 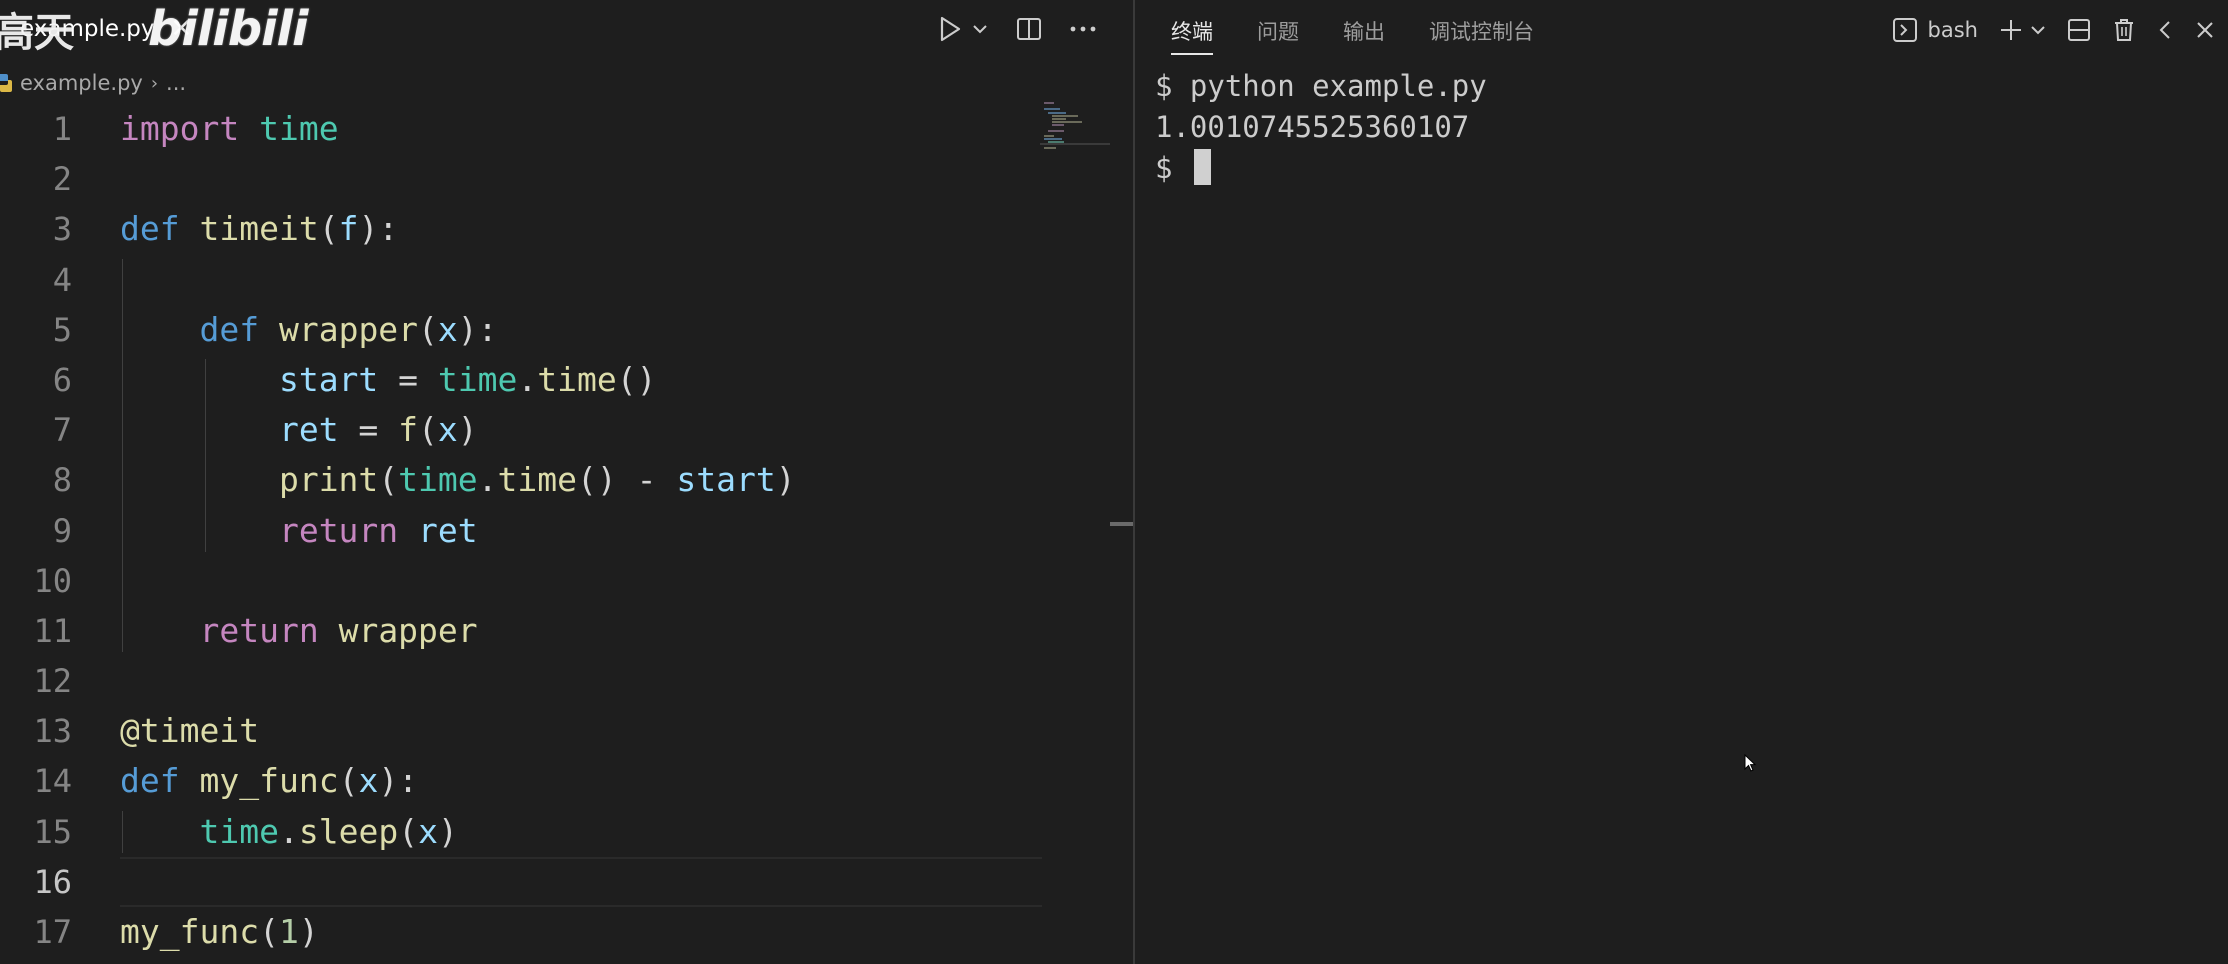 What do you see at coordinates (448, 530) in the screenshot?
I see `code-token: ret` at bounding box center [448, 530].